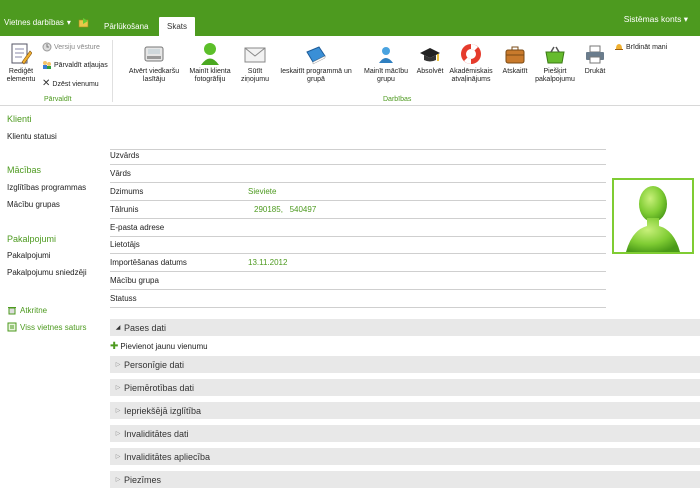  I want to click on assign-service-label: Piešķirt pakalpojumu, so click(555, 75).